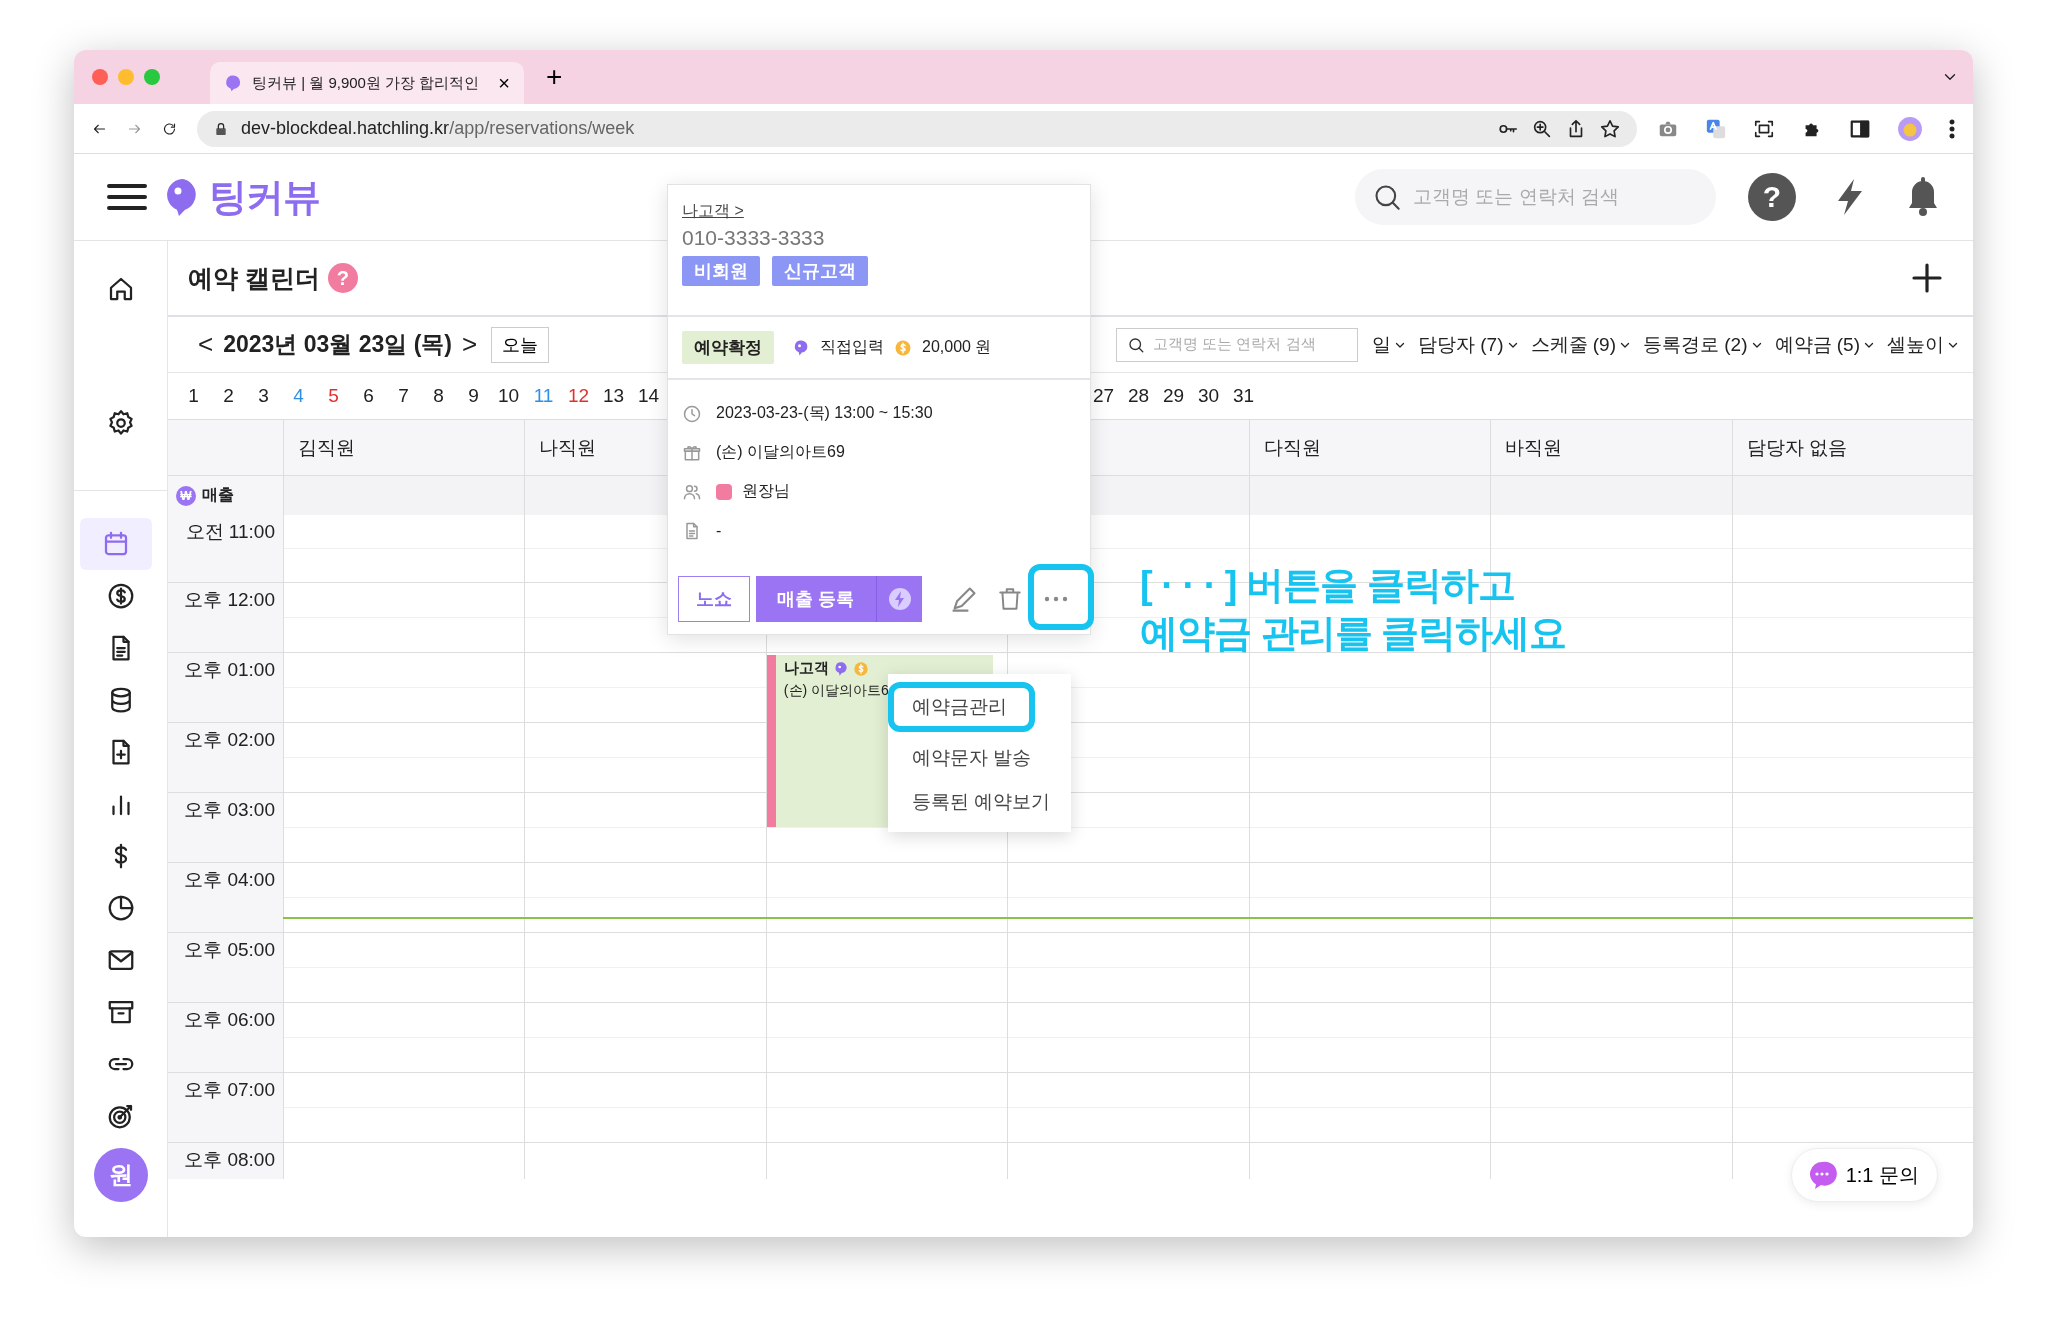  I want to click on phone-number: 010-3333-3333, so click(754, 238).